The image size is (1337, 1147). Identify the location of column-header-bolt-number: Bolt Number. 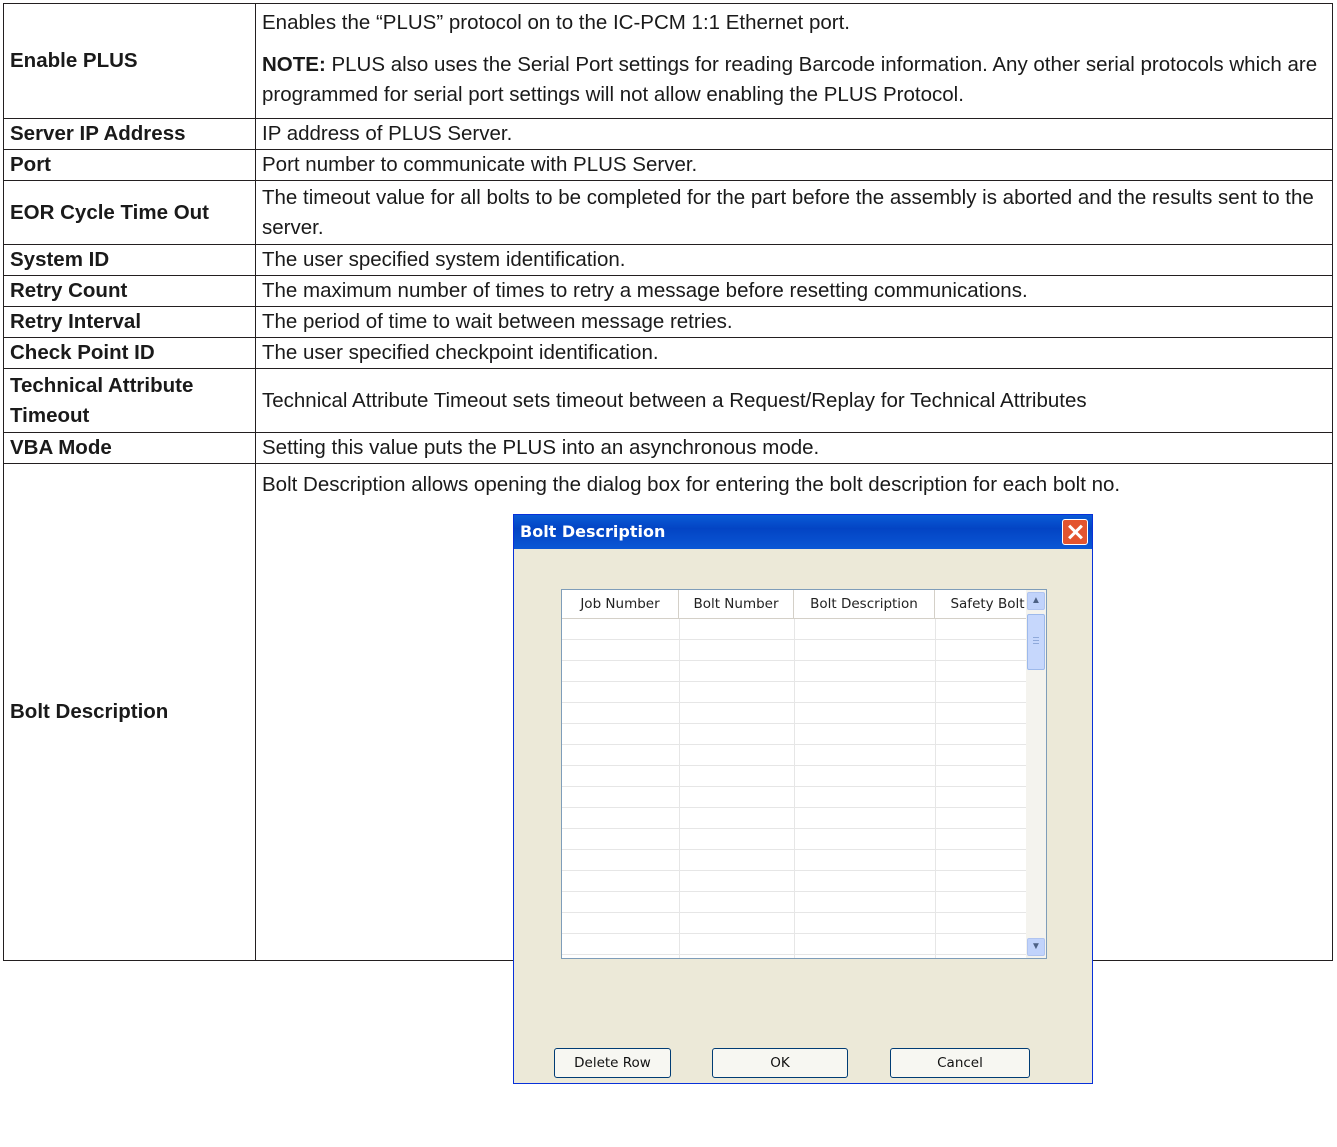
(736, 604).